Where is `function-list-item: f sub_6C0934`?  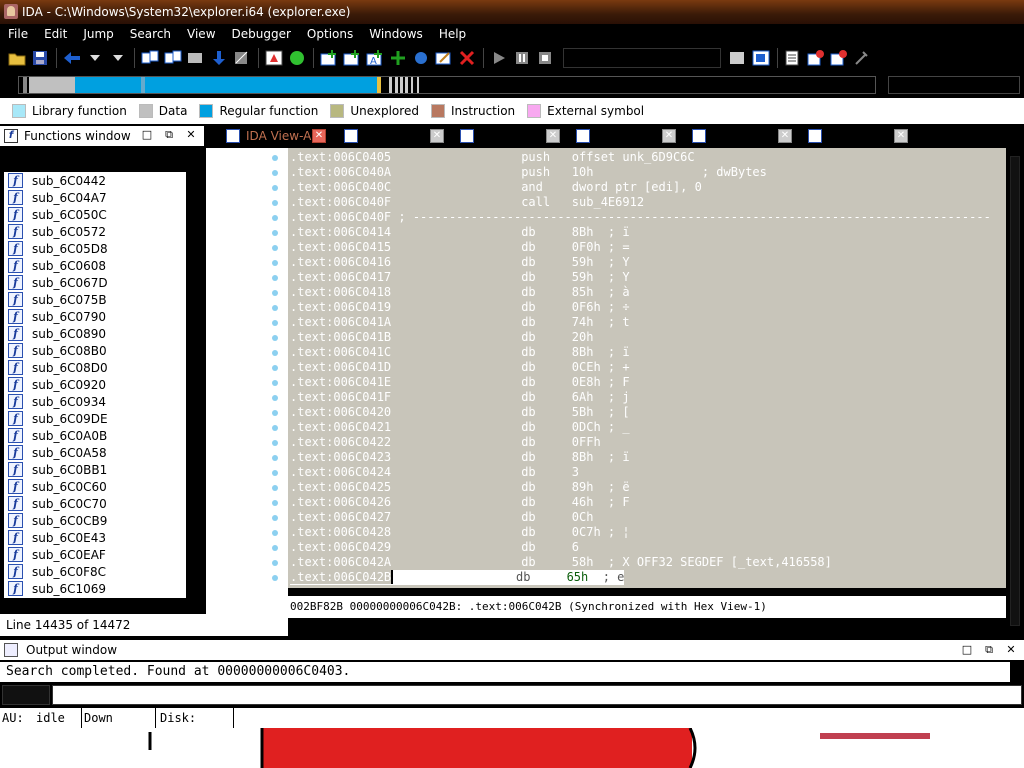 function-list-item: f sub_6C0934 is located at coordinates (95, 401).